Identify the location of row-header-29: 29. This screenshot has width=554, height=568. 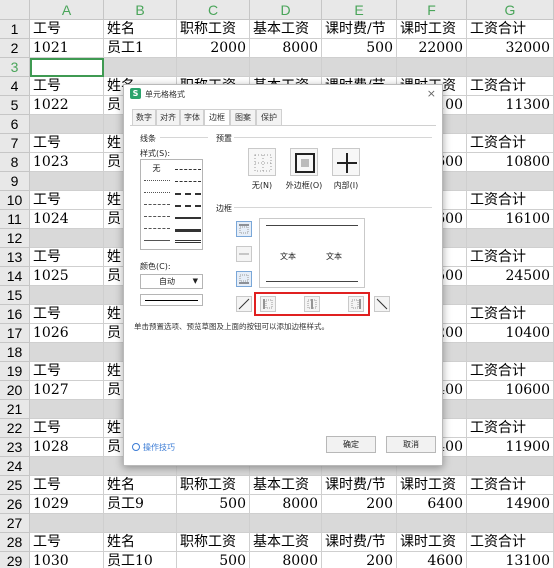
(15, 560).